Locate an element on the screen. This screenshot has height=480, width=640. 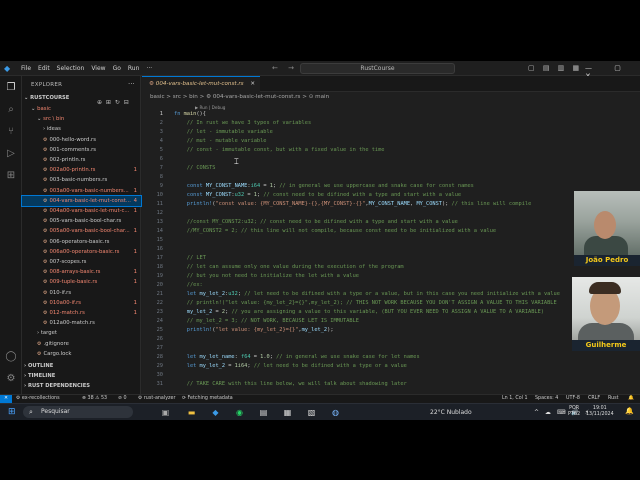
code-line: 12 is located at coordinates (391, 213).